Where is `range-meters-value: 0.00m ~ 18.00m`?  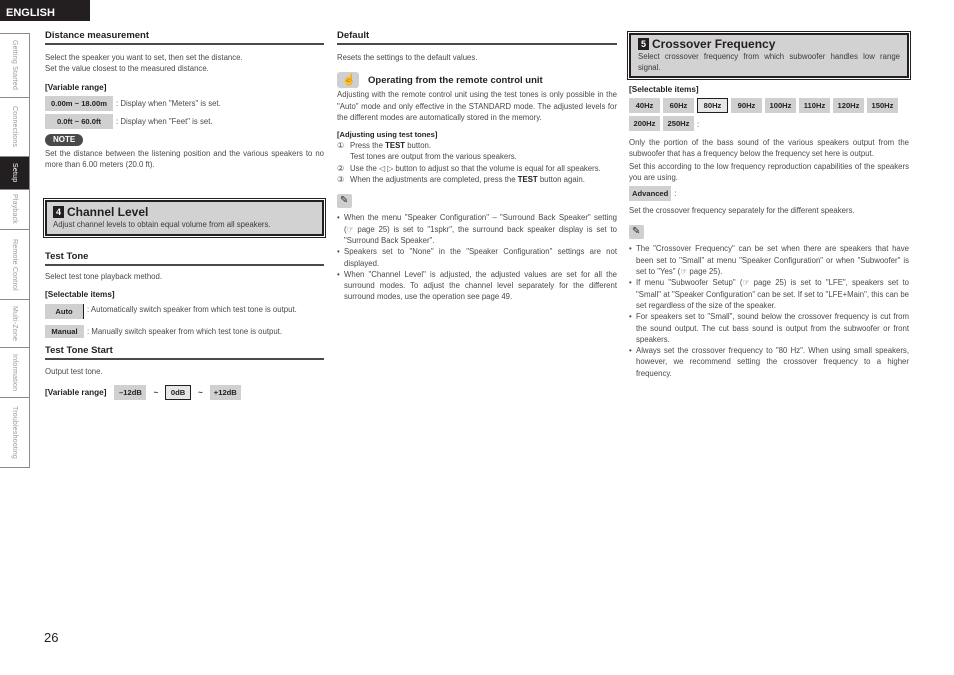 range-meters-value: 0.00m ~ 18.00m is located at coordinates (79, 103).